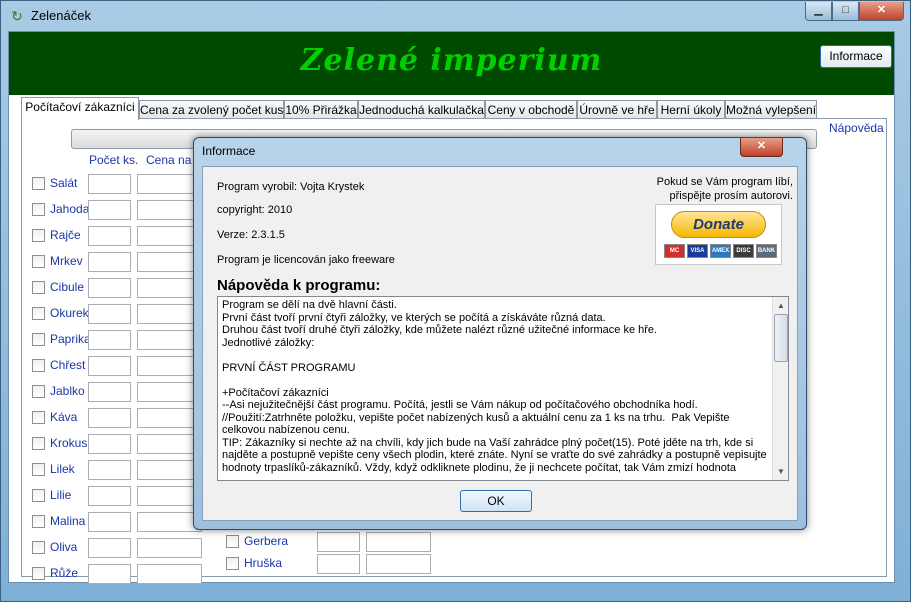 This screenshot has height=602, width=911. What do you see at coordinates (68, 521) in the screenshot?
I see `item-label: Malina` at bounding box center [68, 521].